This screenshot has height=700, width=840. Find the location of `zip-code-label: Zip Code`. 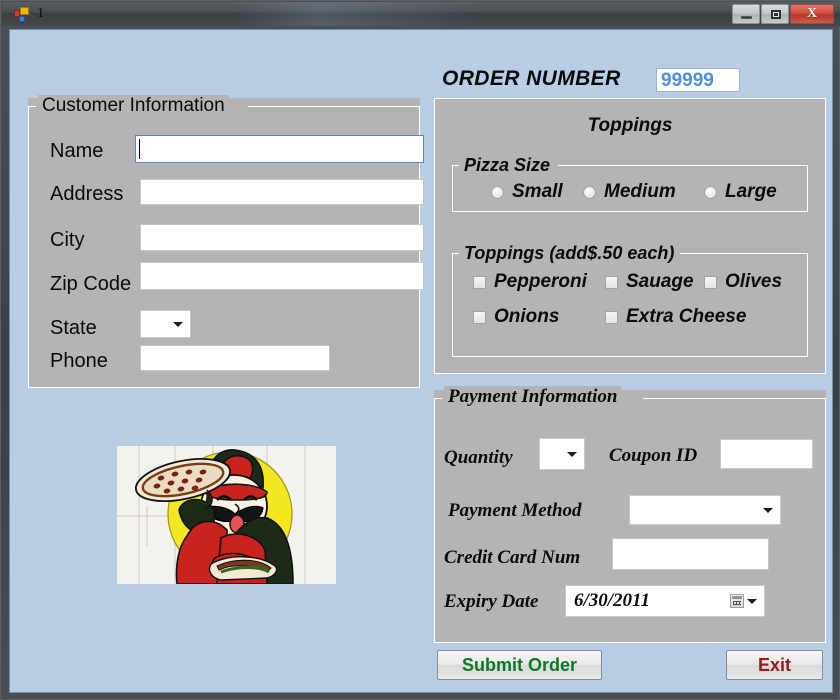

zip-code-label: Zip Code is located at coordinates (91, 284).